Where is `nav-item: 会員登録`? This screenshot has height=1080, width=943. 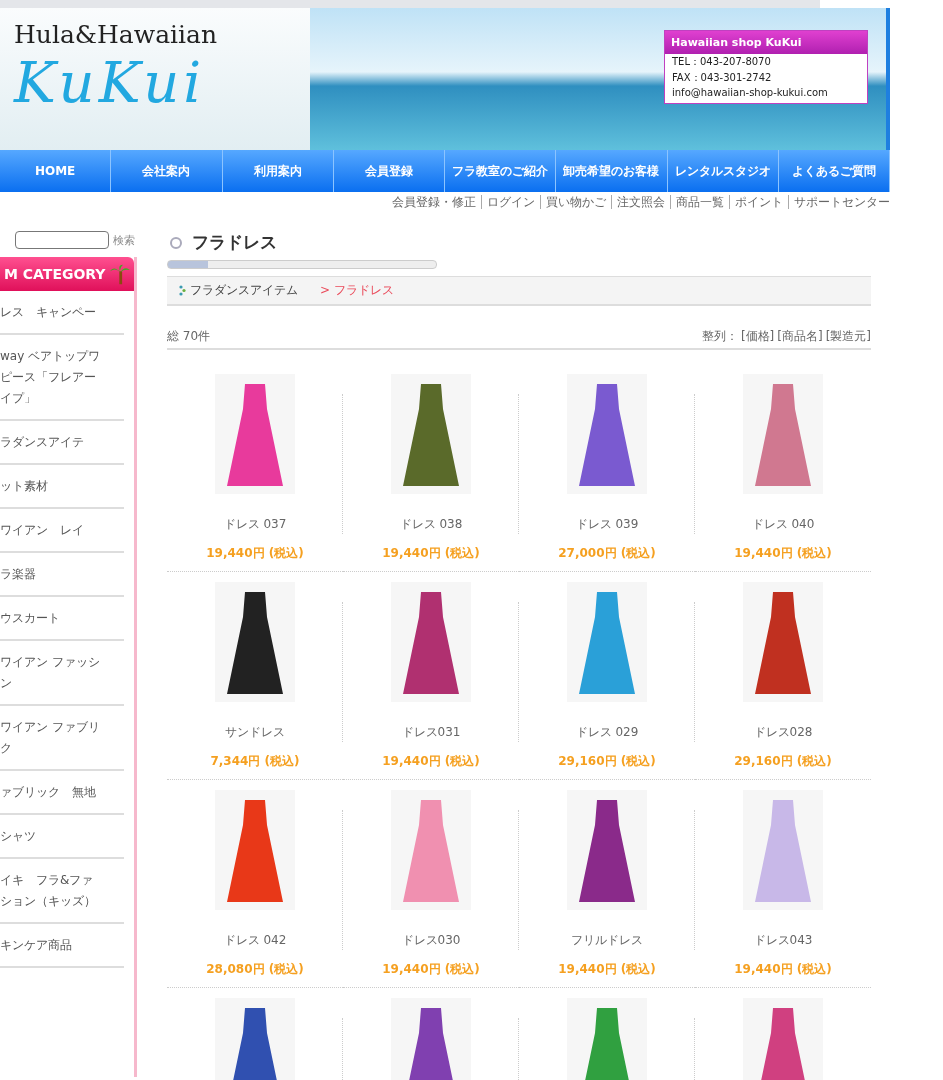 nav-item: 会員登録 is located at coordinates (389, 171).